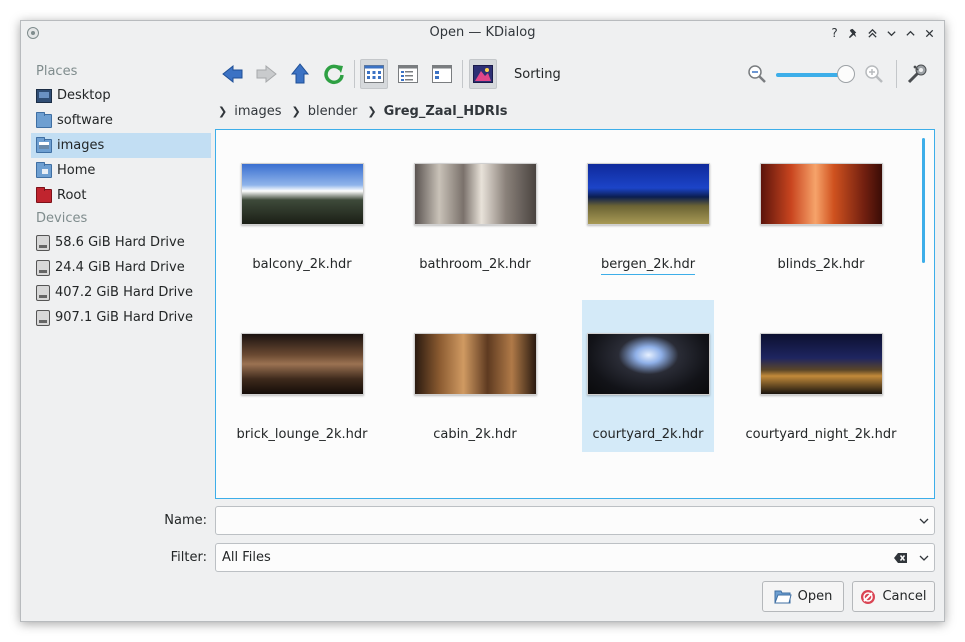 The width and height of the screenshot is (965, 642). What do you see at coordinates (76, 170) in the screenshot?
I see `place-label: Home` at bounding box center [76, 170].